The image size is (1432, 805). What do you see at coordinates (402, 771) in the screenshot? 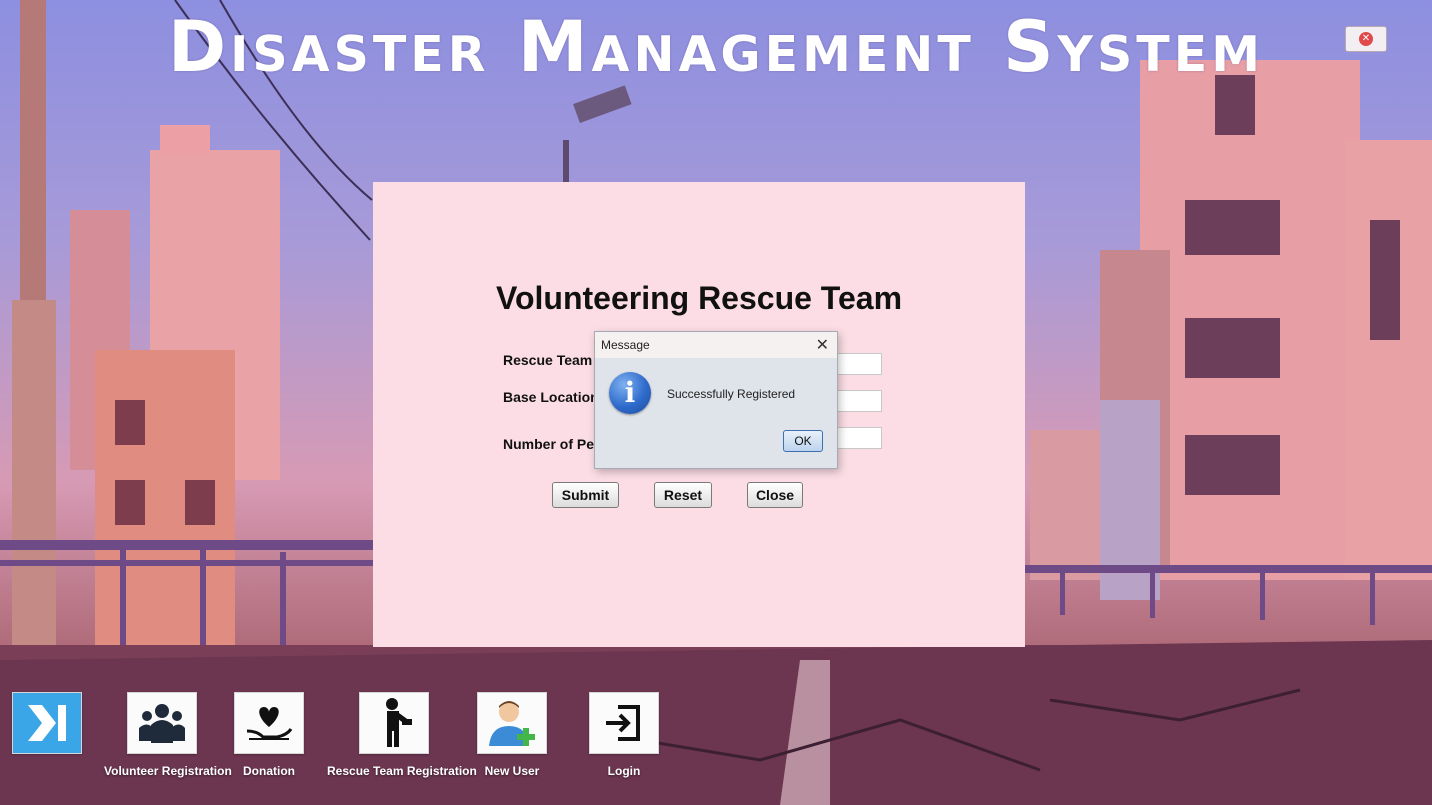
I see `taskbar-label: Rescue Team Registration` at bounding box center [402, 771].